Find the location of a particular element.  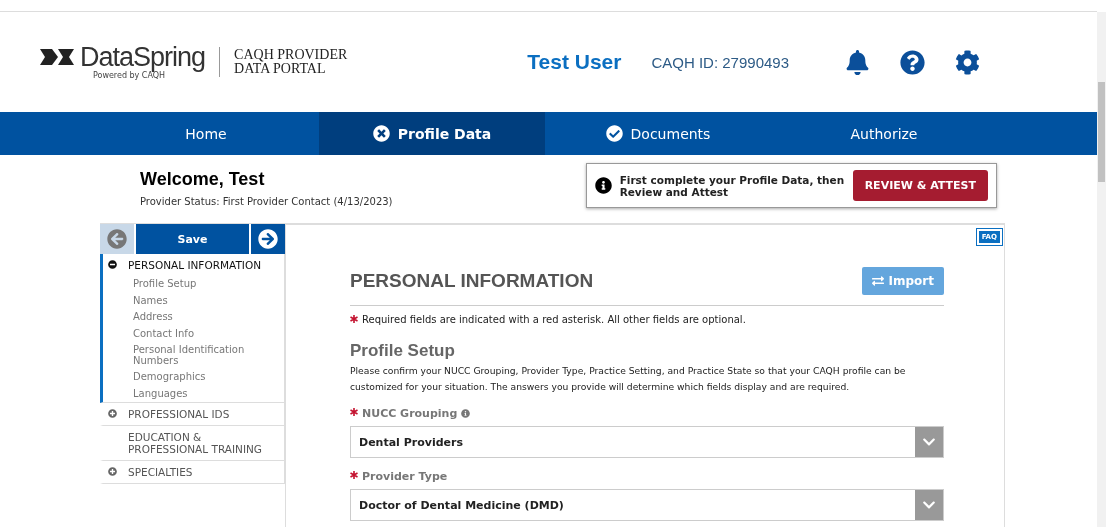

help-icon is located at coordinates (912, 62).